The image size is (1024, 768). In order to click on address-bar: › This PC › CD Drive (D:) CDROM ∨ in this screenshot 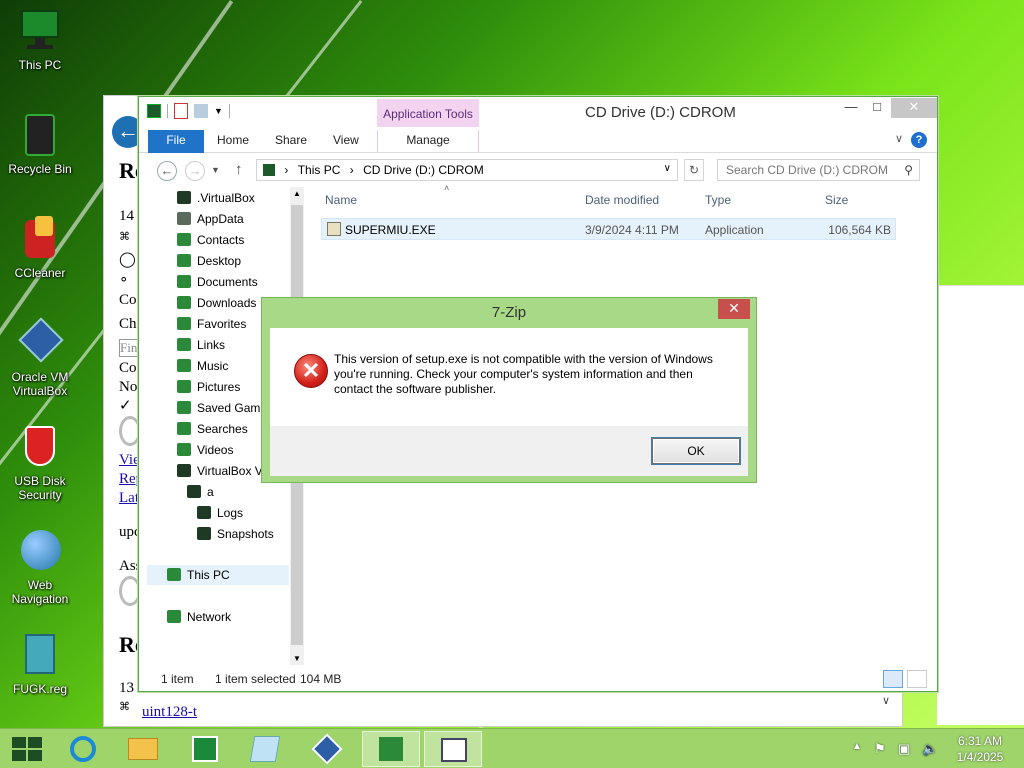, I will do `click(467, 170)`.